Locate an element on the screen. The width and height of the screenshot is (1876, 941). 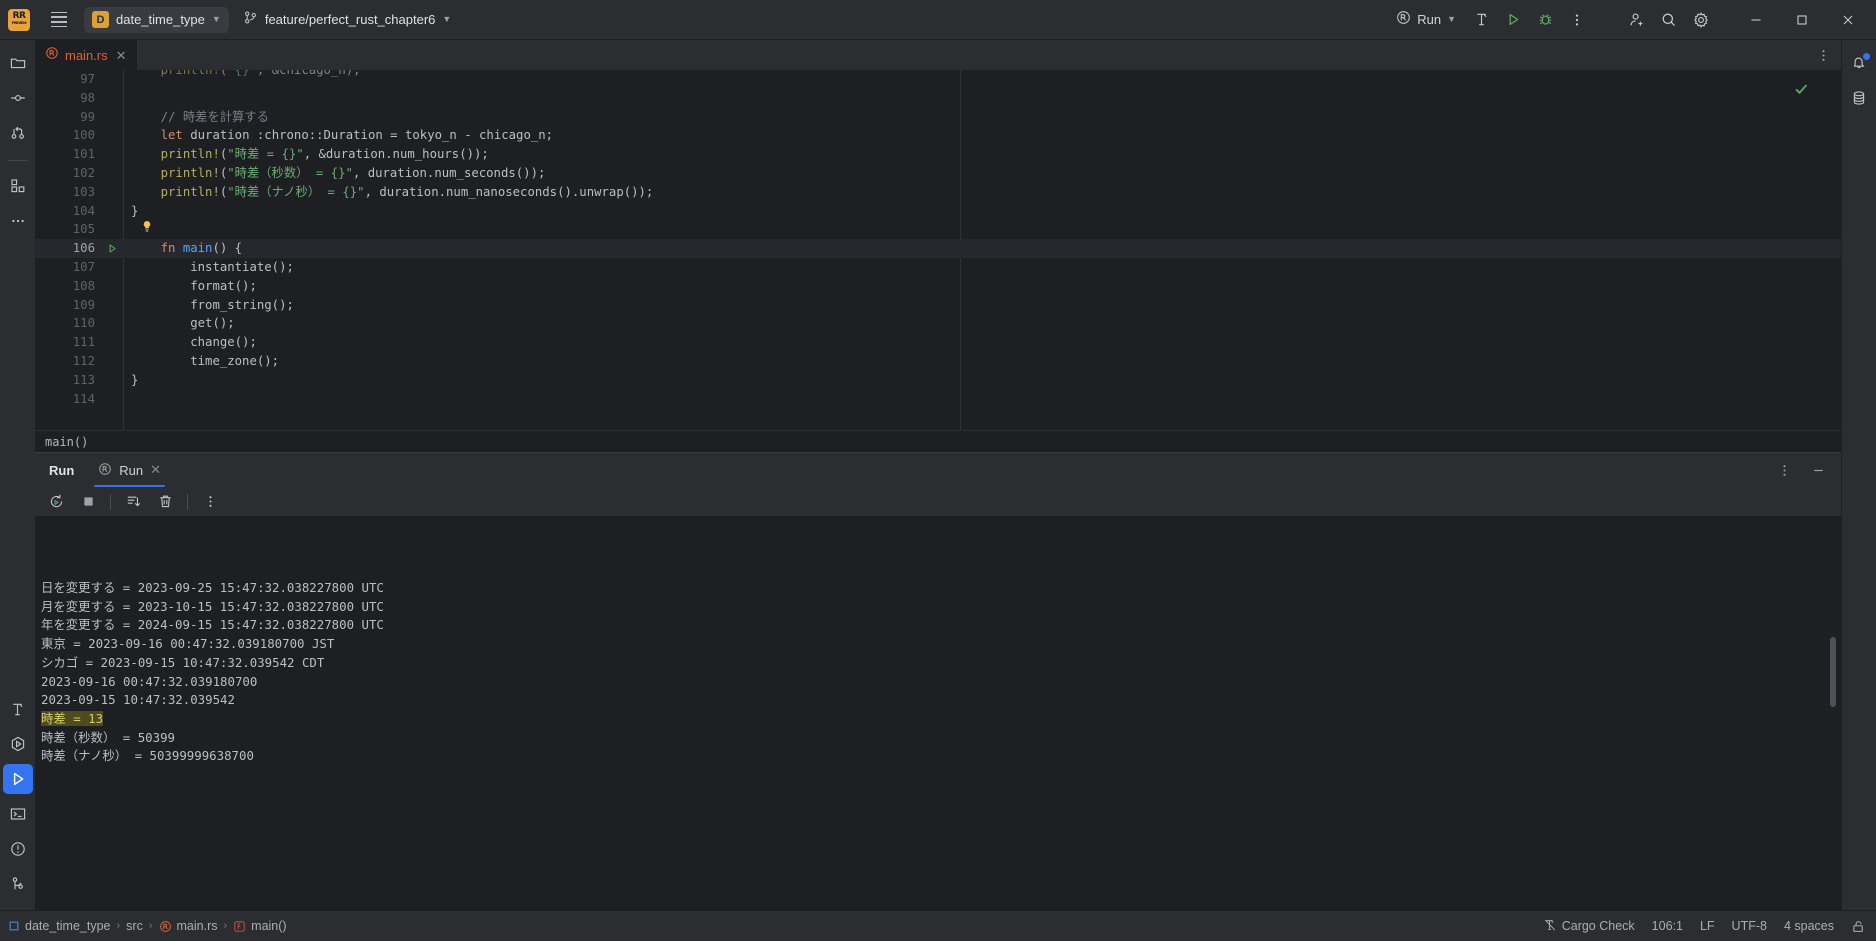
file-encoding: UTF-8 is located at coordinates (1749, 926).